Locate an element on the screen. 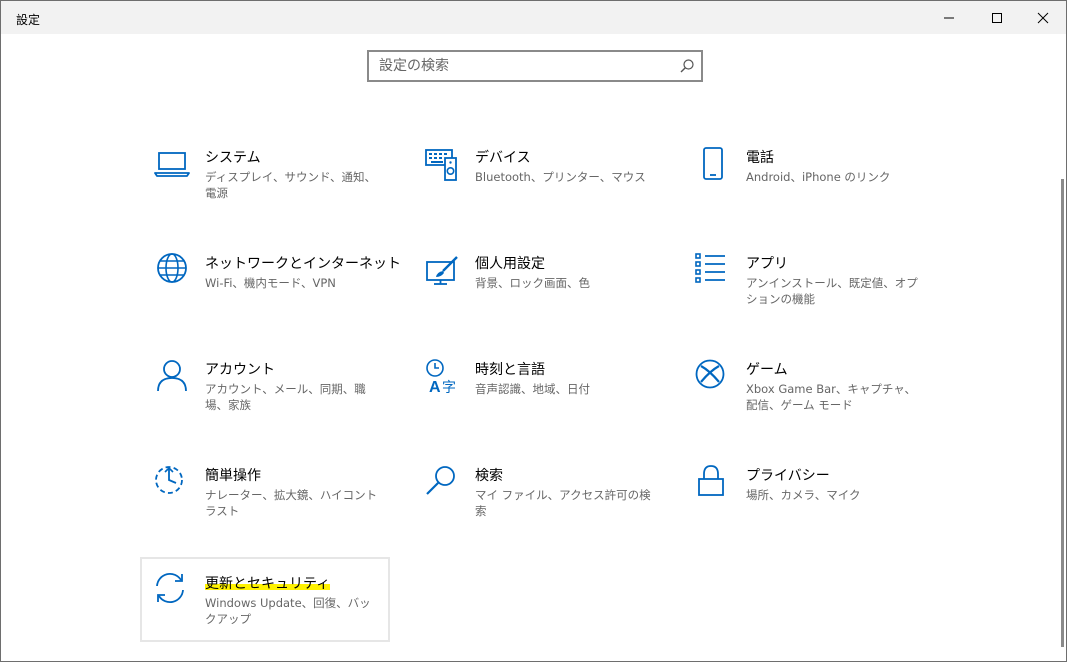 This screenshot has width=1067, height=662. sync-icon is located at coordinates (170, 588).